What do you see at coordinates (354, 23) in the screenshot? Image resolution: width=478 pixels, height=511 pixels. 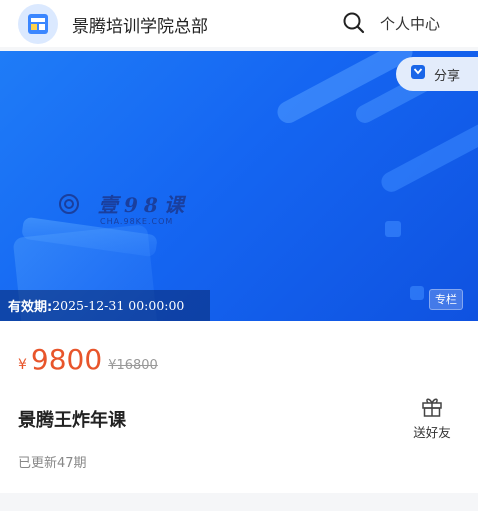 I see `search-icon` at bounding box center [354, 23].